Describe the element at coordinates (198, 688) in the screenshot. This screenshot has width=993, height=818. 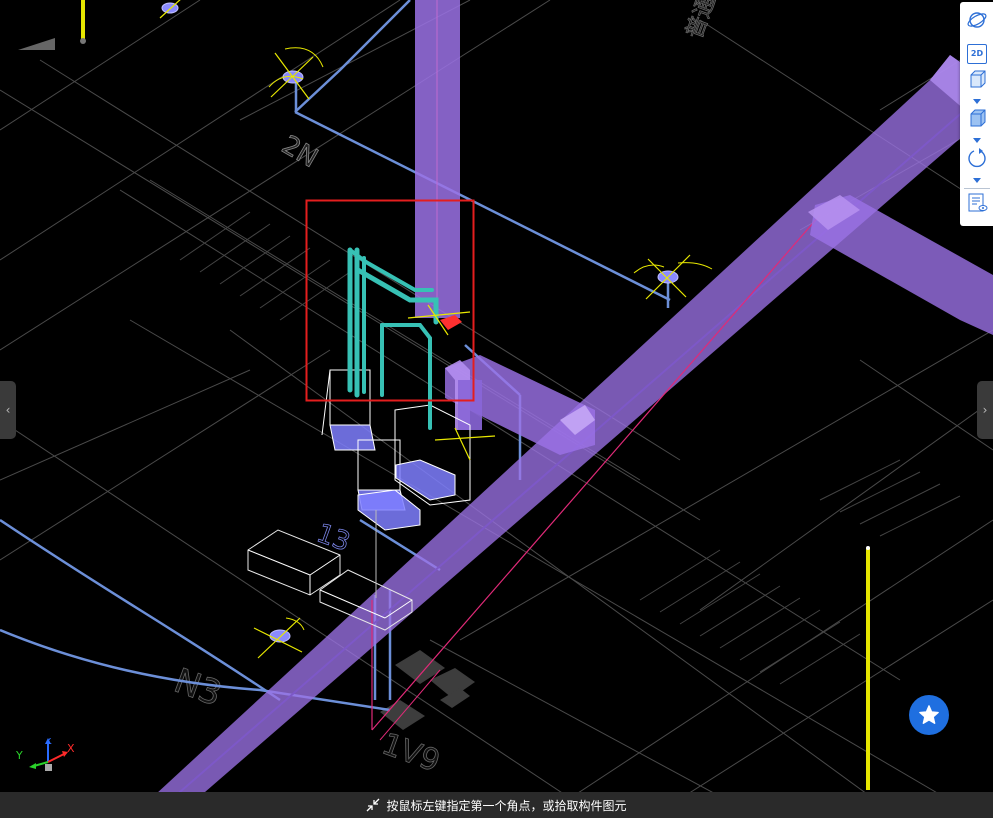
I see `scene-label-n3: N3` at that location.